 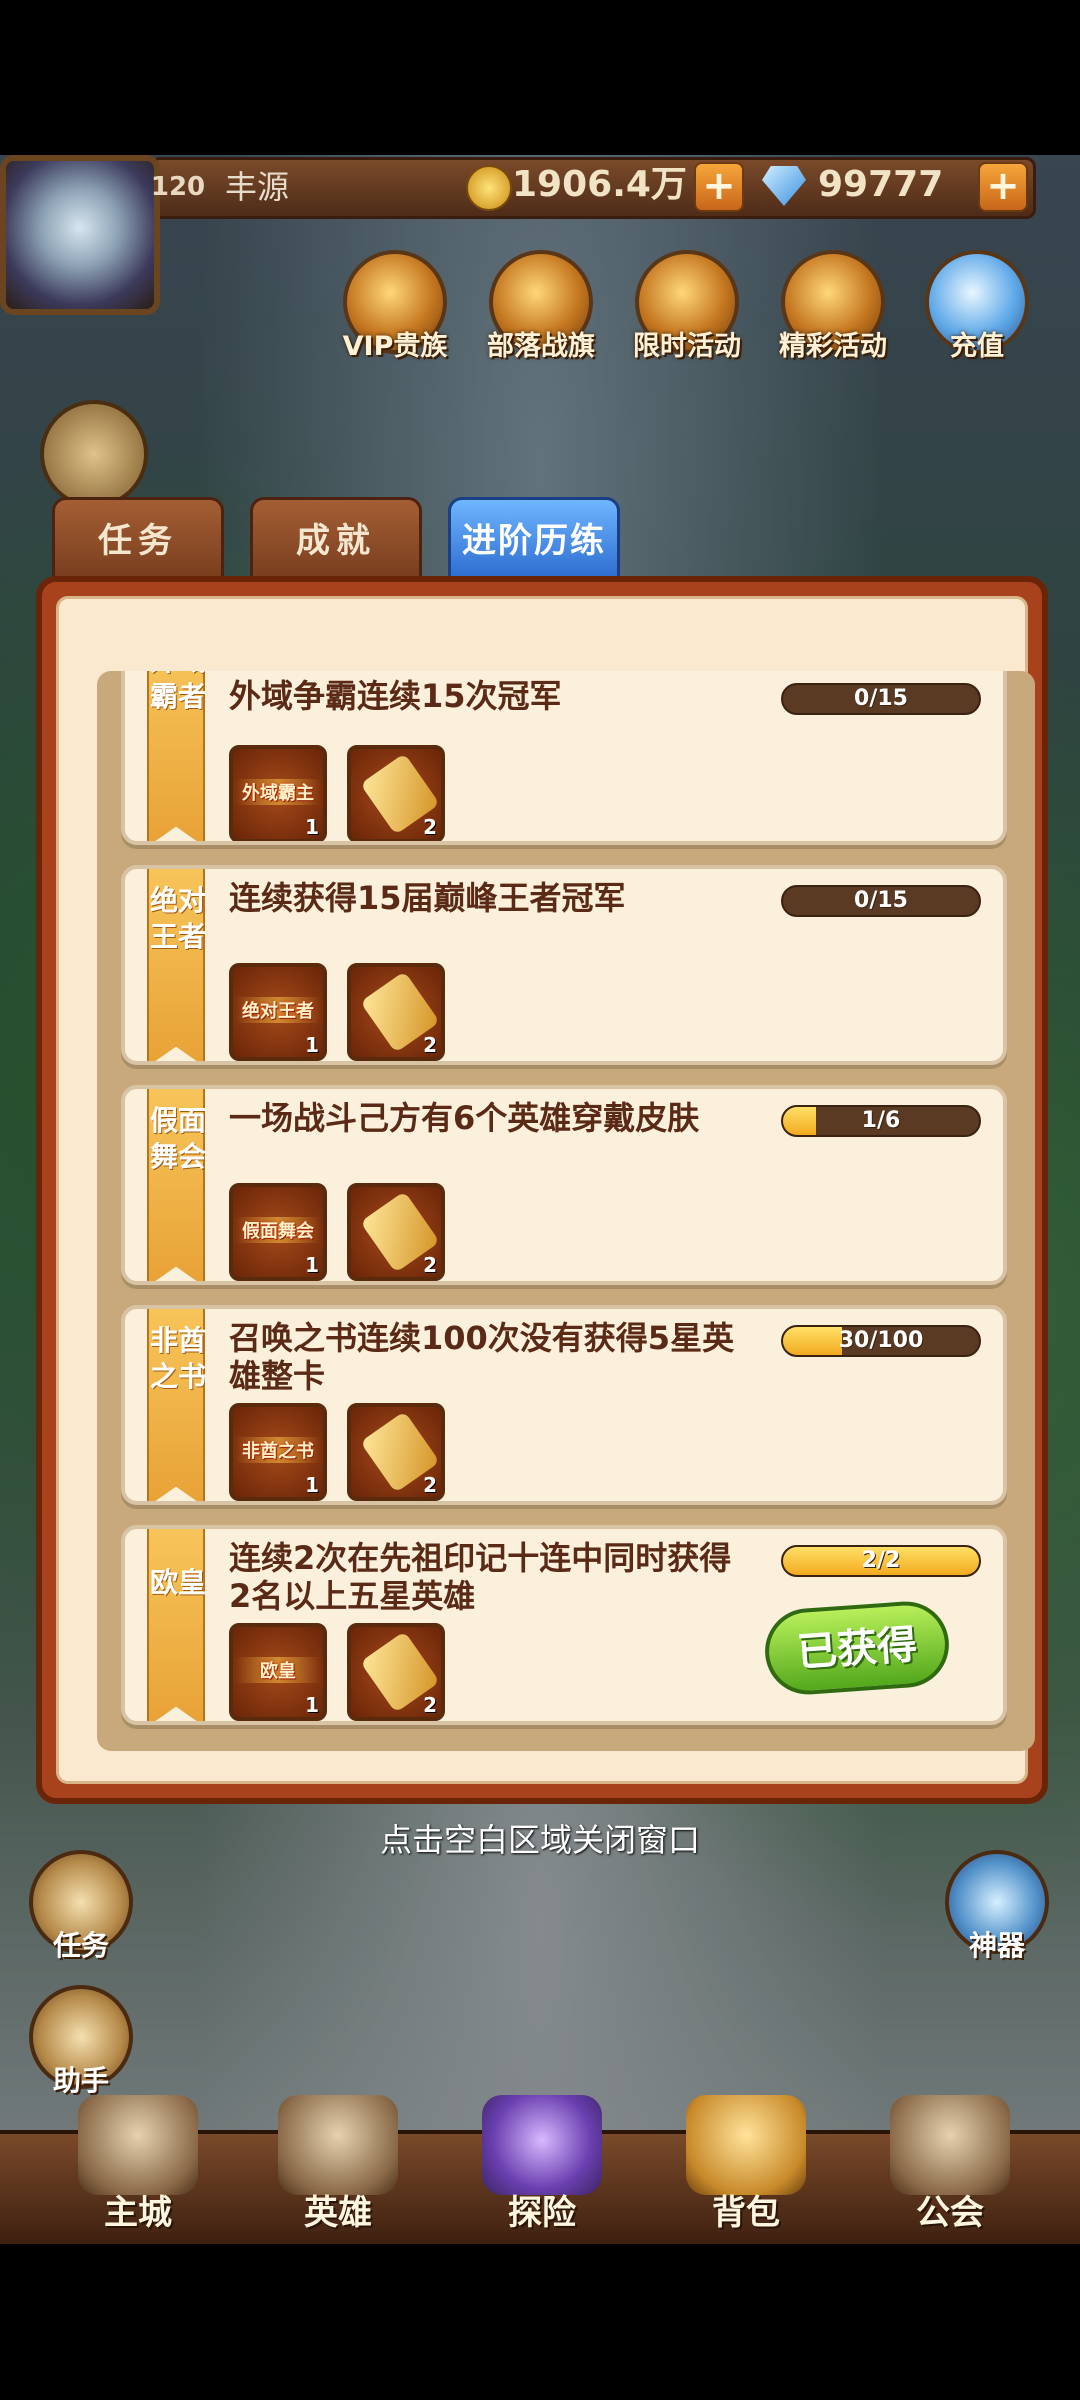 I want to click on castle-icon, so click(x=138, y=2145).